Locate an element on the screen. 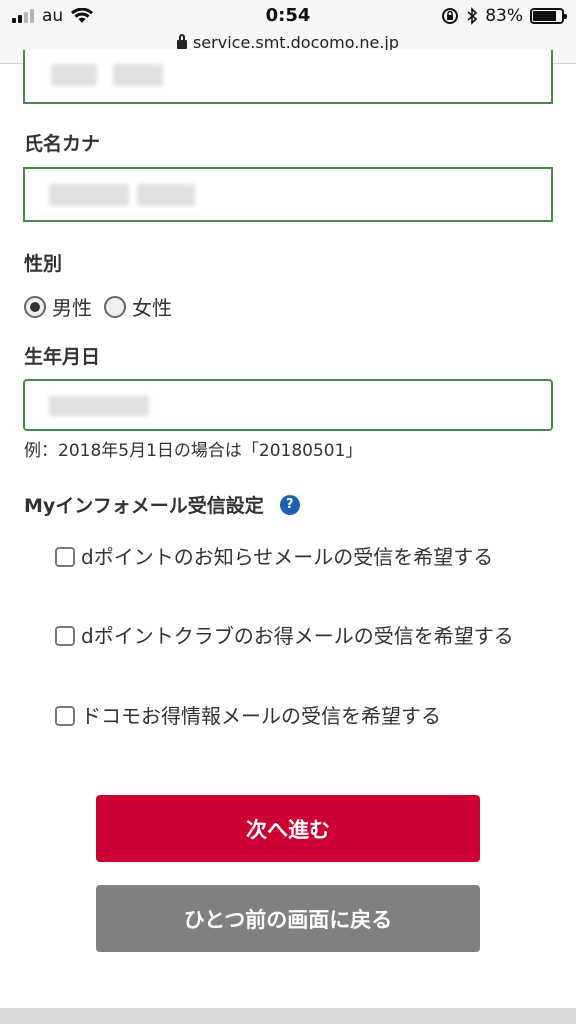 This screenshot has height=1024, width=576. checkbox-docomo-deals: ドコモお得情報メールの受信を希望する is located at coordinates (300, 716).